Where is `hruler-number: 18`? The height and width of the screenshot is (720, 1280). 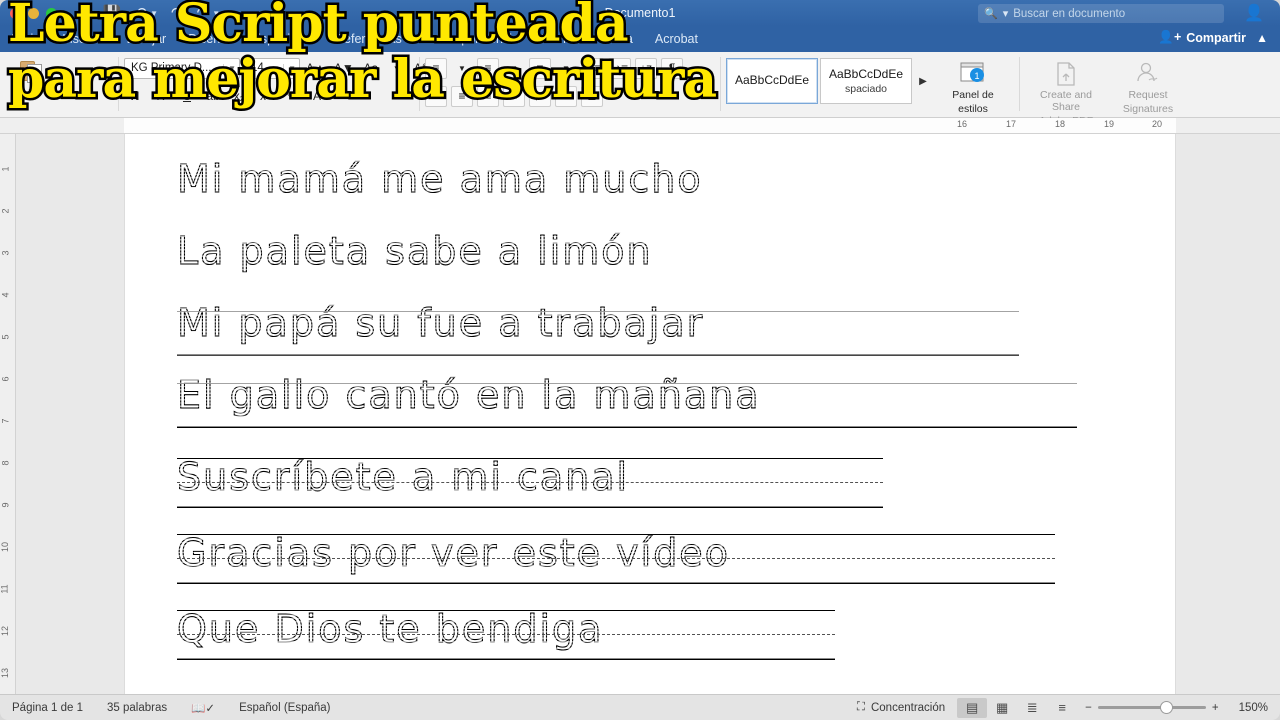
hruler-number: 18 is located at coordinates (1060, 124).